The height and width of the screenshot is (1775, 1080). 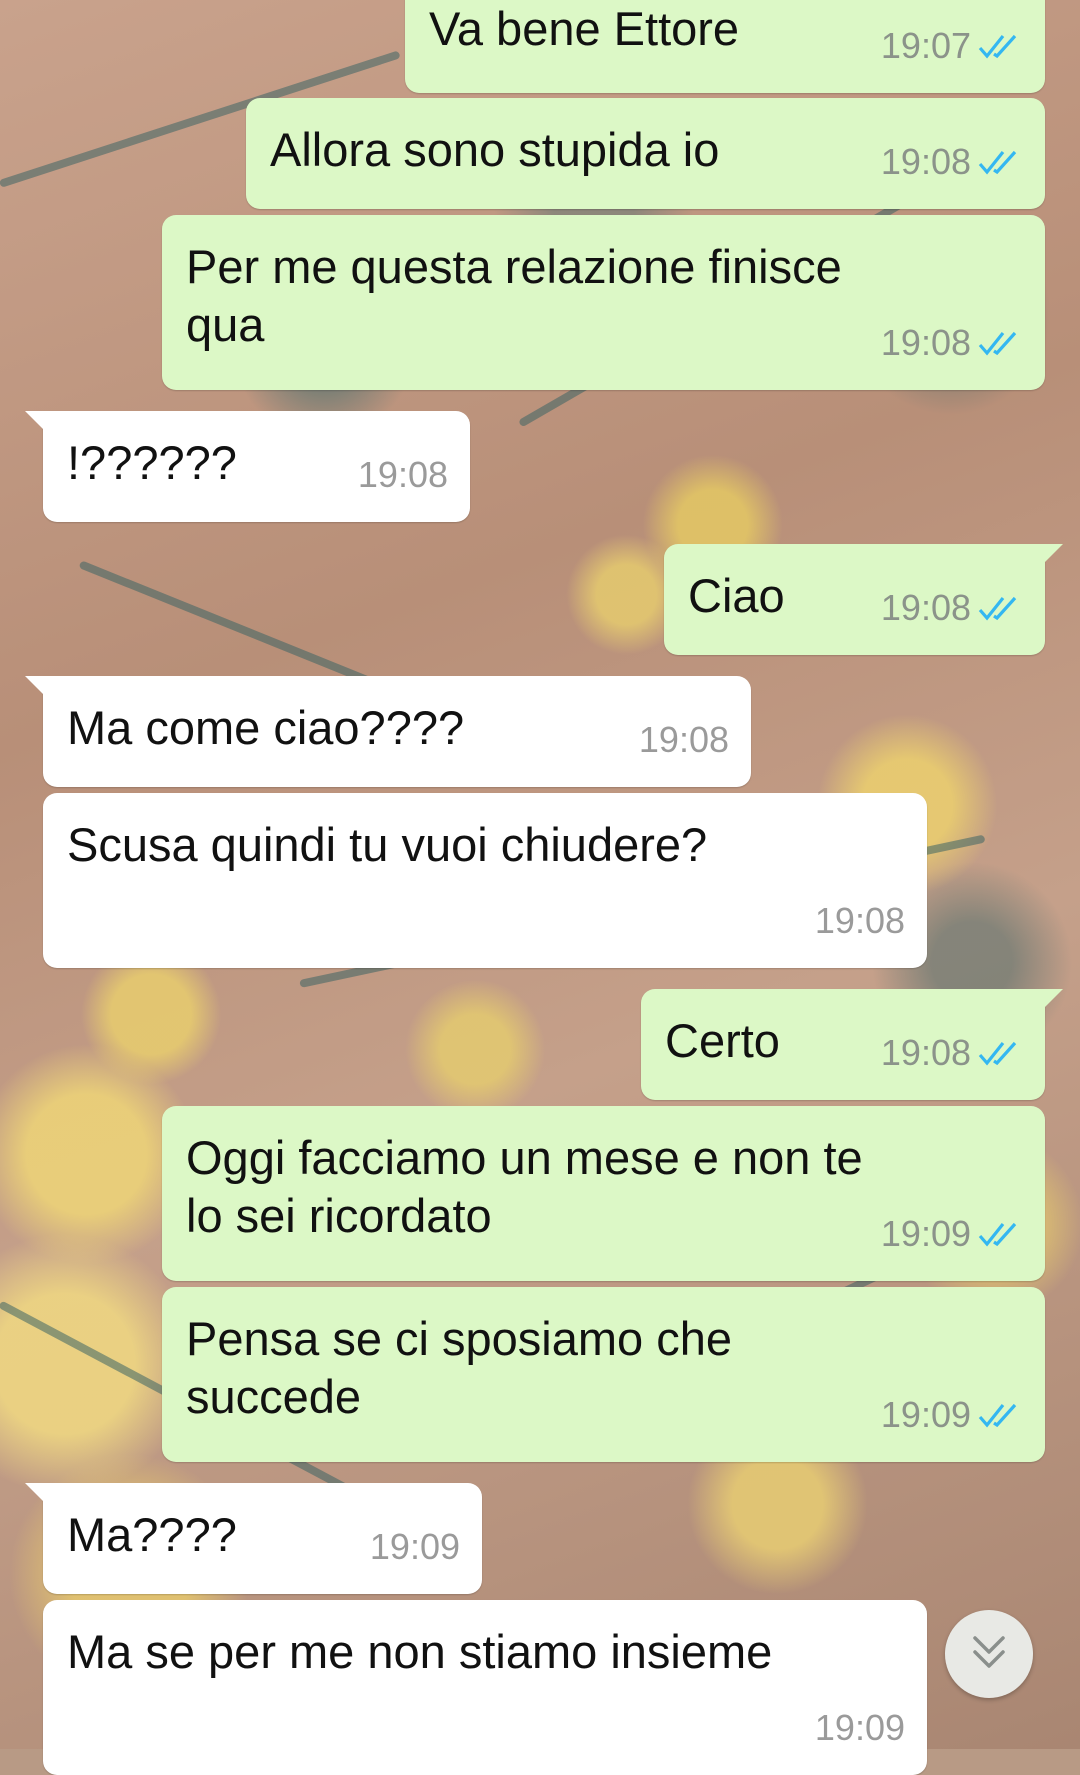 What do you see at coordinates (495, 149) in the screenshot?
I see `message-text: Allora sono stupida io` at bounding box center [495, 149].